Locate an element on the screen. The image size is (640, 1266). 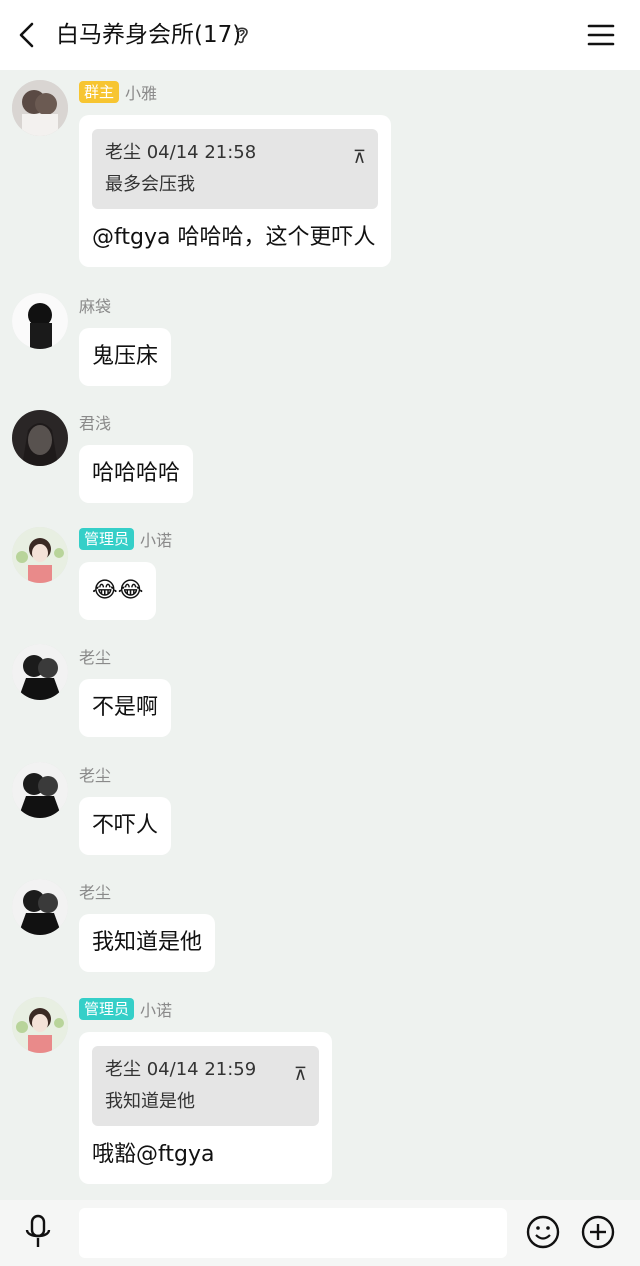
message-bubble: 老尘 04/14 21:59 我知道是他 ⊼ 哦豁@ftgya is located at coordinates (205, 1108).